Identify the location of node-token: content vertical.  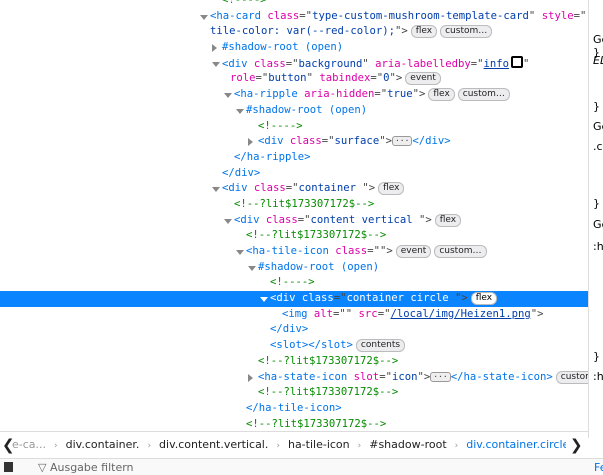
(364, 219).